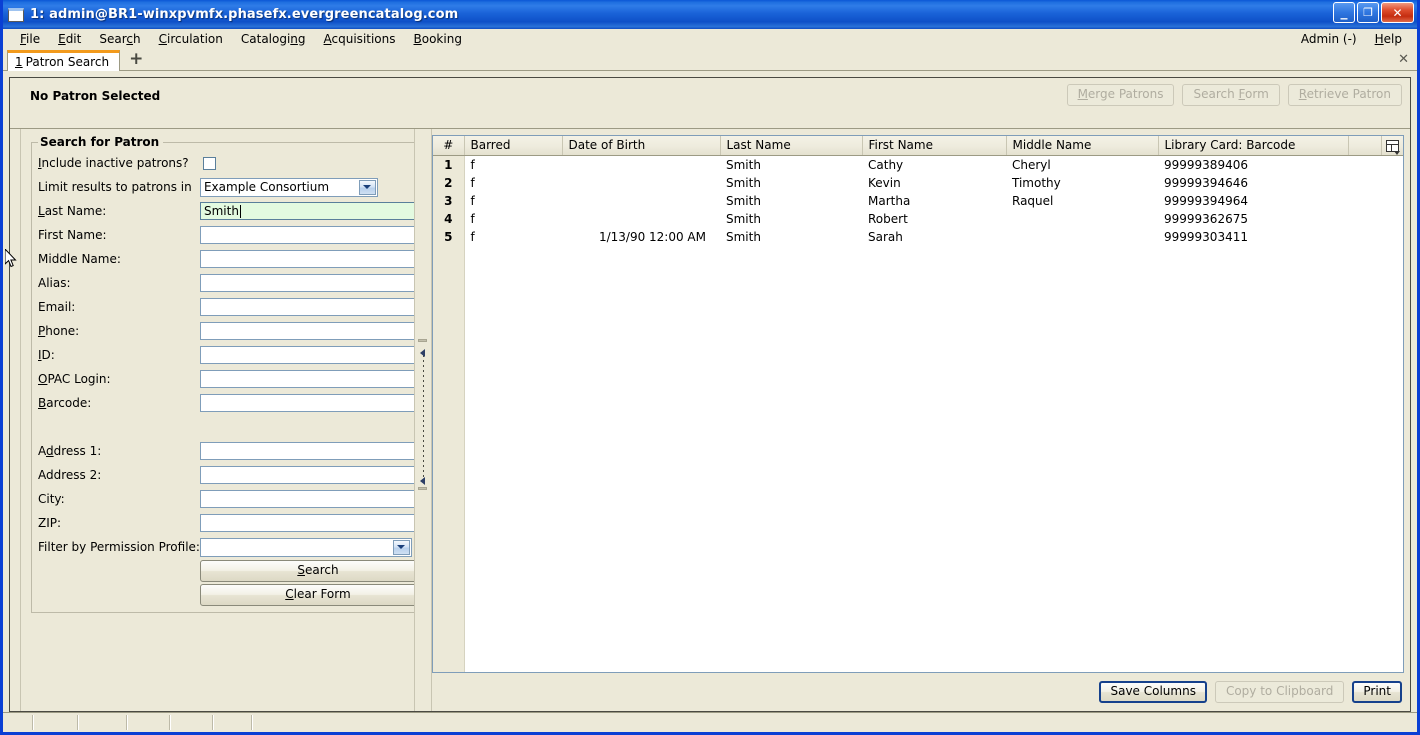 Image resolution: width=1420 pixels, height=735 pixels. What do you see at coordinates (306, 451) in the screenshot?
I see `address1-input` at bounding box center [306, 451].